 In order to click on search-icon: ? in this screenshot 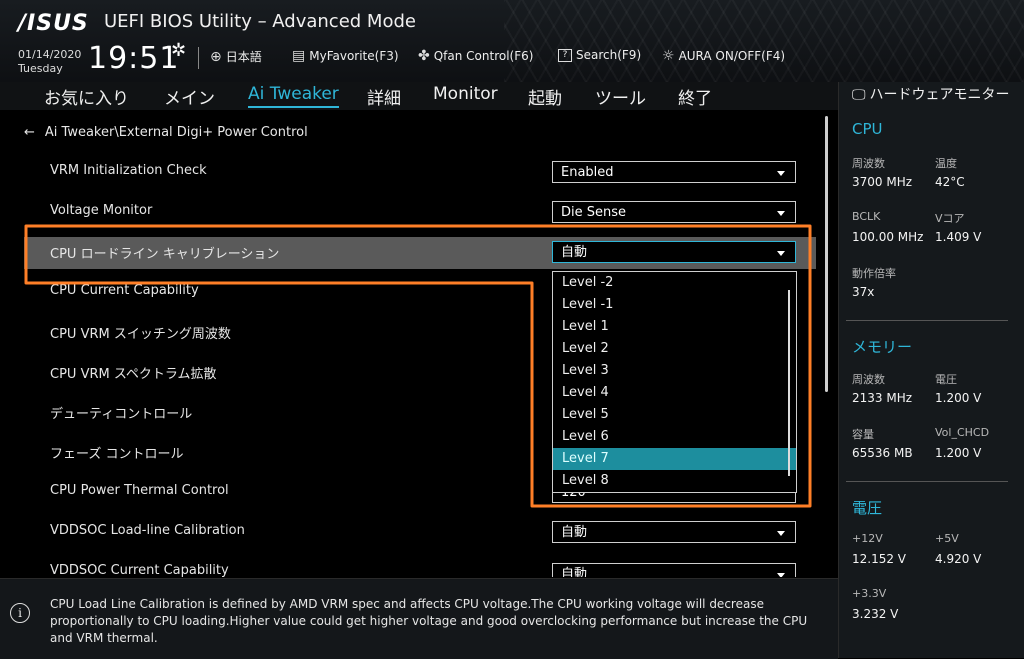, I will do `click(565, 55)`.